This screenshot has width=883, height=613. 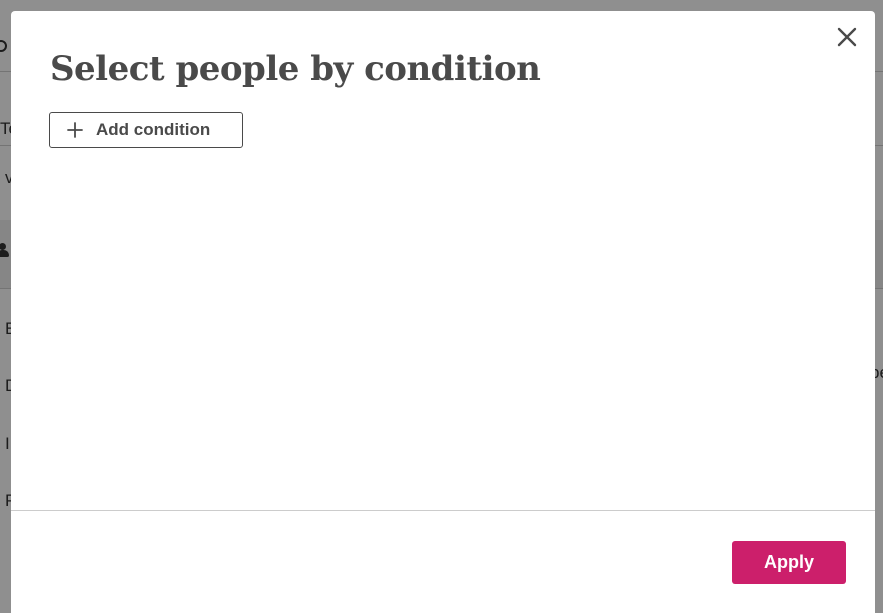 I want to click on close-button, so click(x=847, y=37).